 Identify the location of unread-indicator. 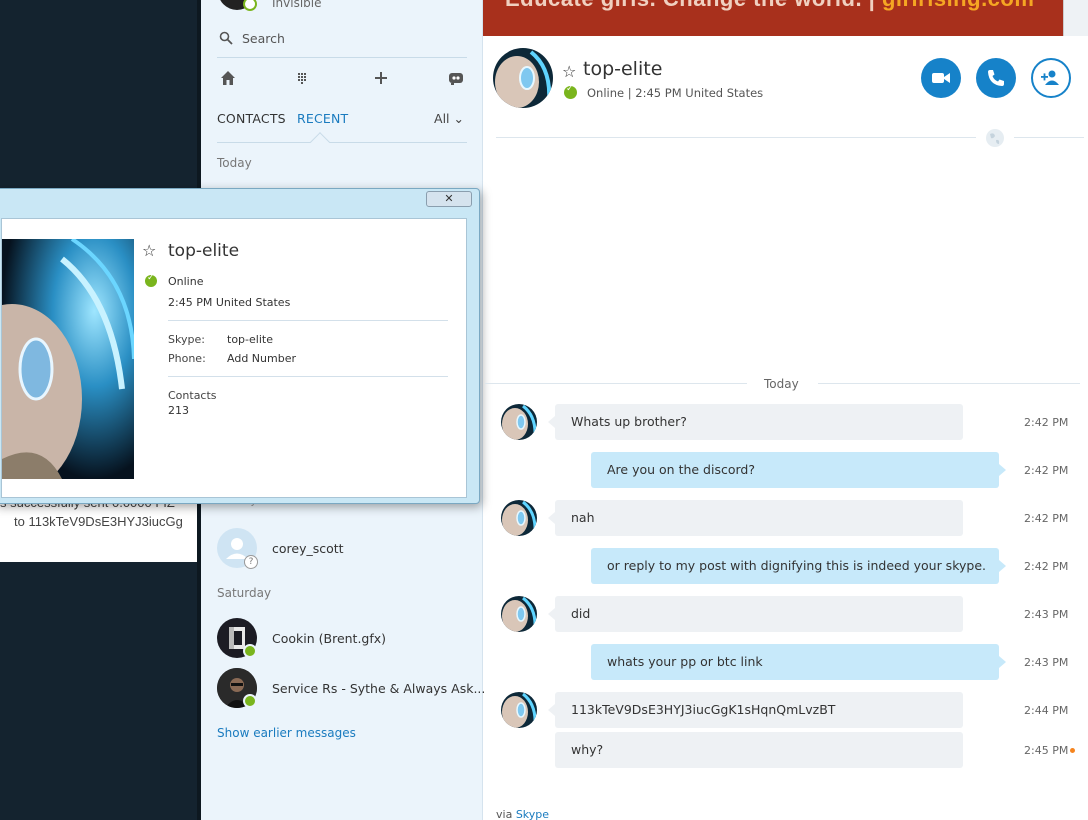
(1072, 750).